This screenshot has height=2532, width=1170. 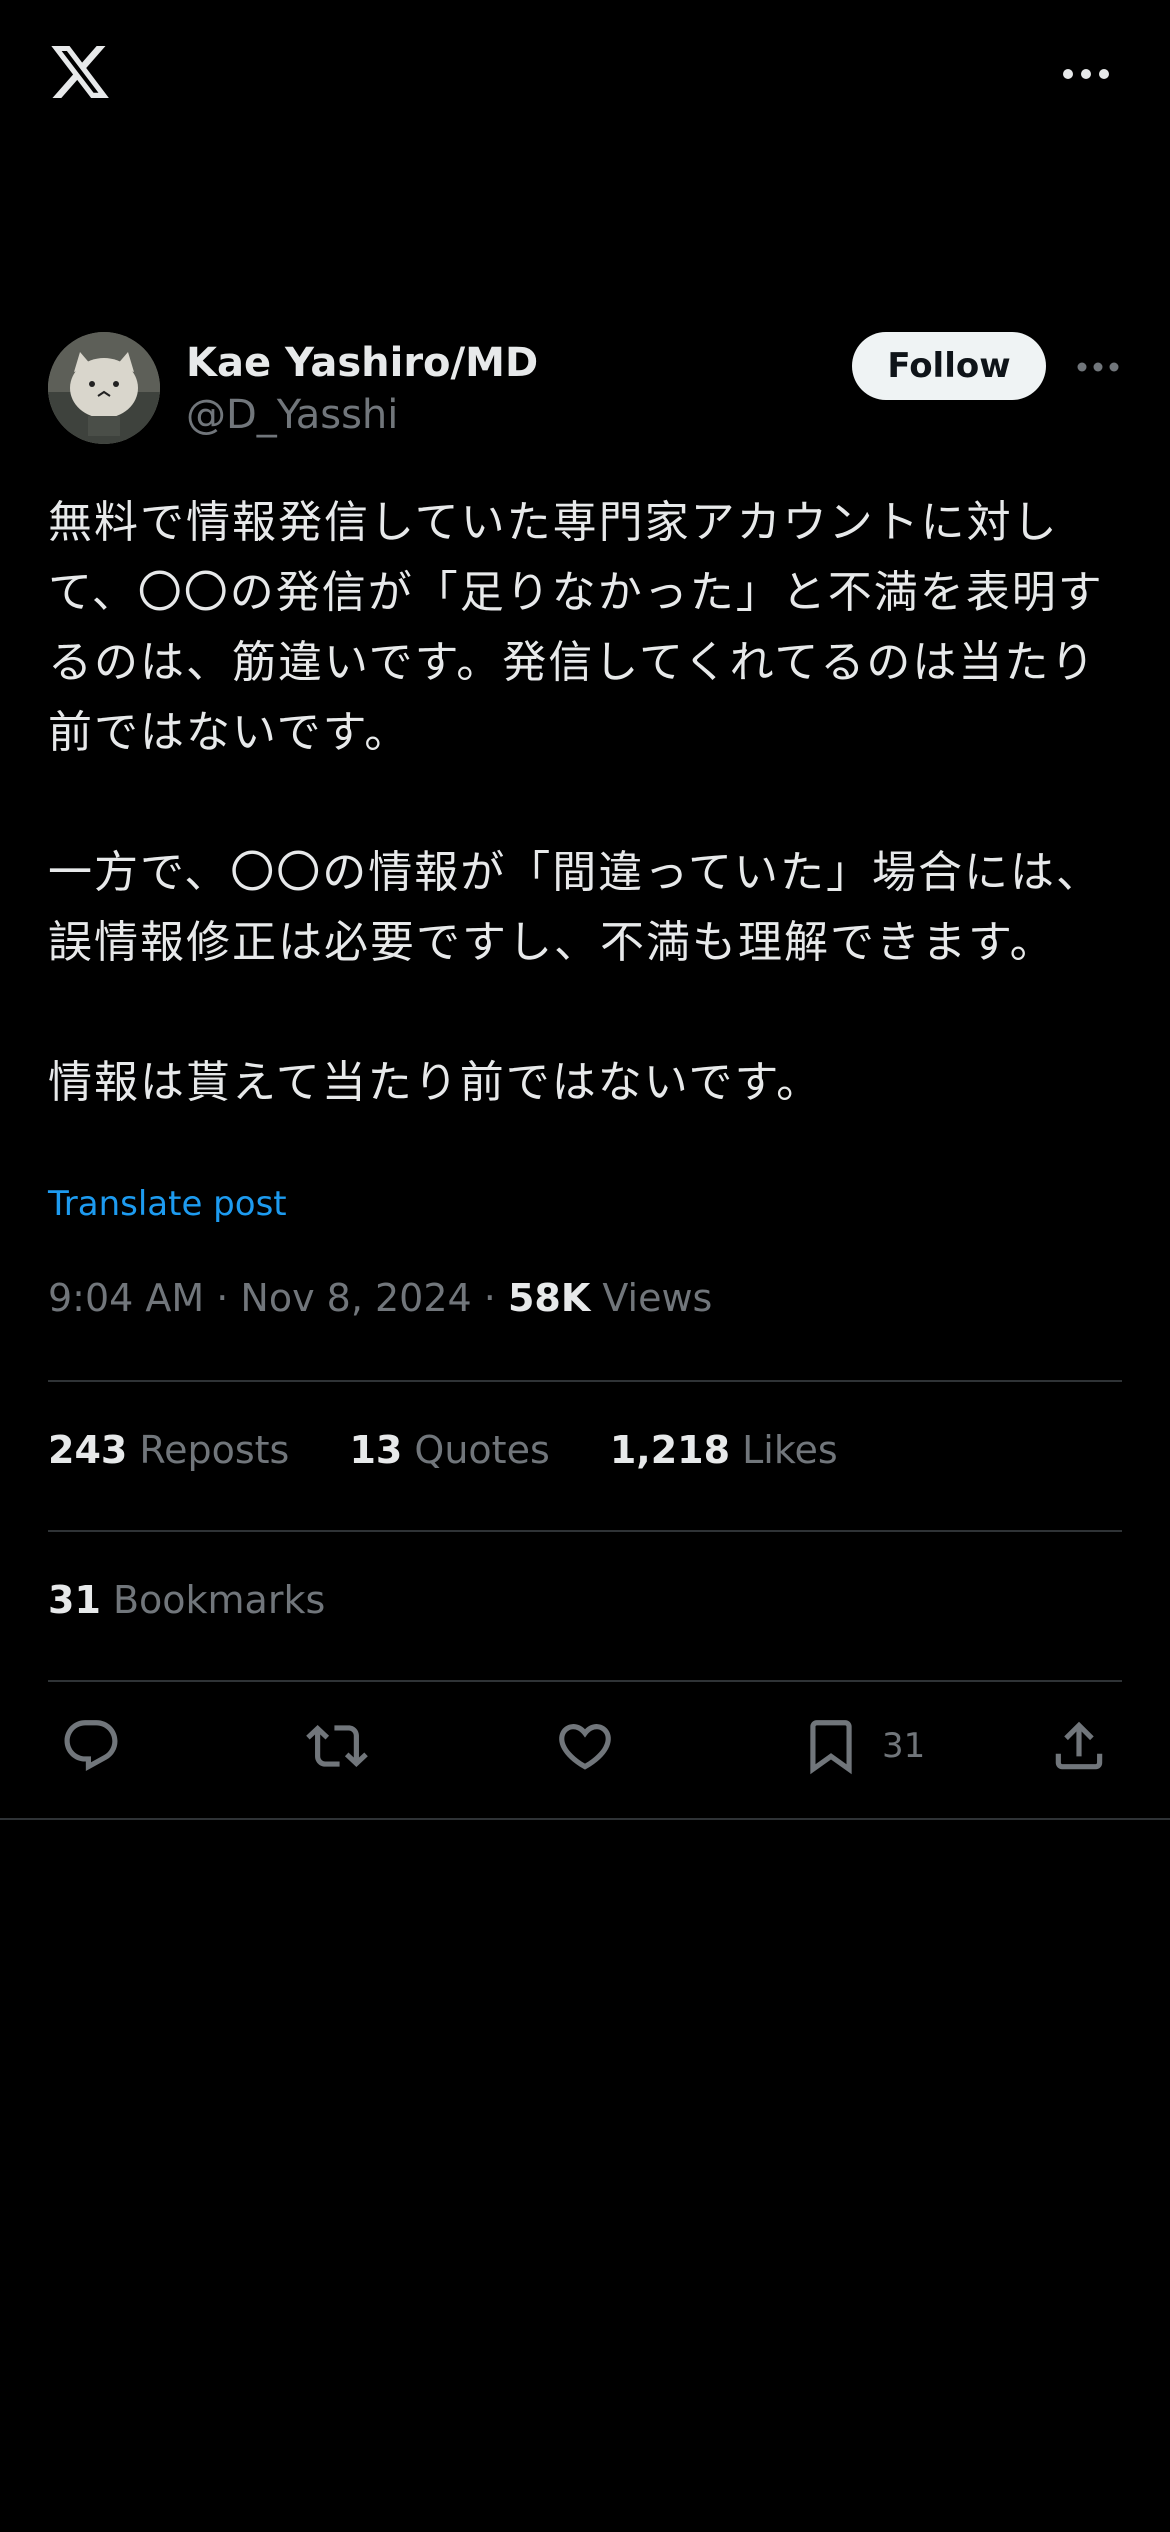 I want to click on bookmark-icon, so click(x=831, y=1747).